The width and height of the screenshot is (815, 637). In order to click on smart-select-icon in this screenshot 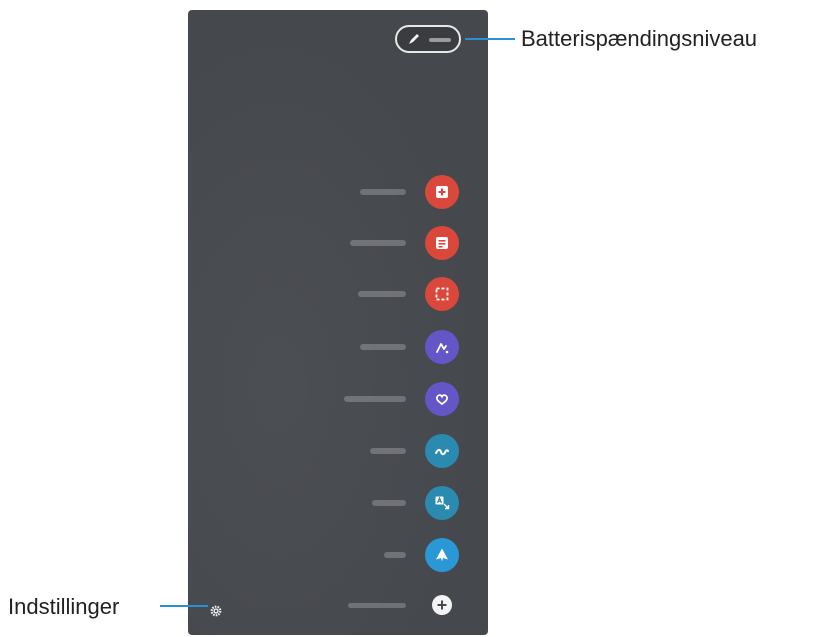, I will do `click(442, 294)`.